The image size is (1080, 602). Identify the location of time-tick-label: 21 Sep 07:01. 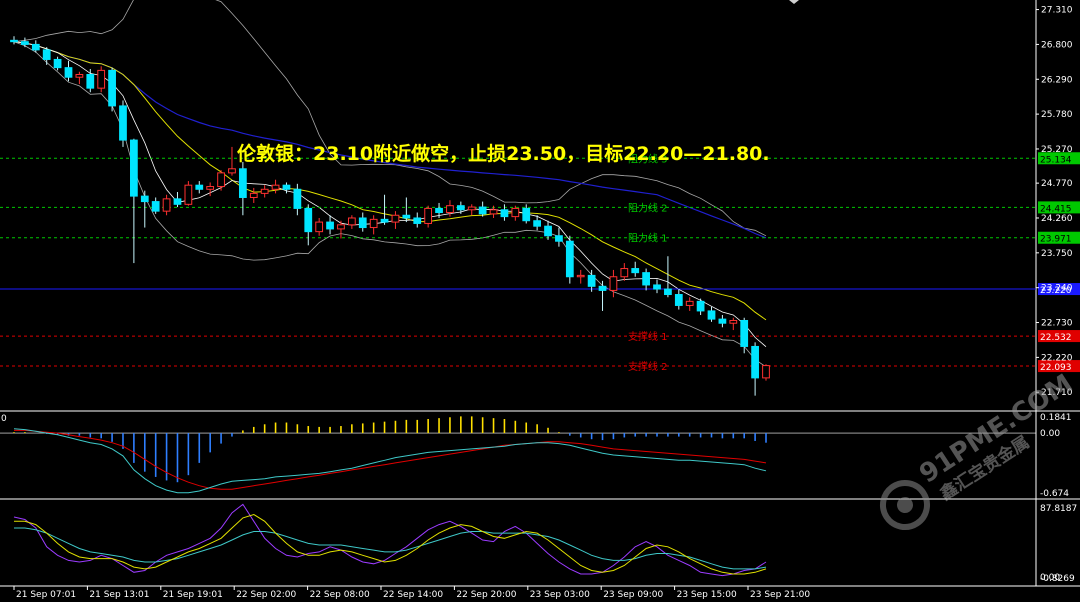
(46, 595).